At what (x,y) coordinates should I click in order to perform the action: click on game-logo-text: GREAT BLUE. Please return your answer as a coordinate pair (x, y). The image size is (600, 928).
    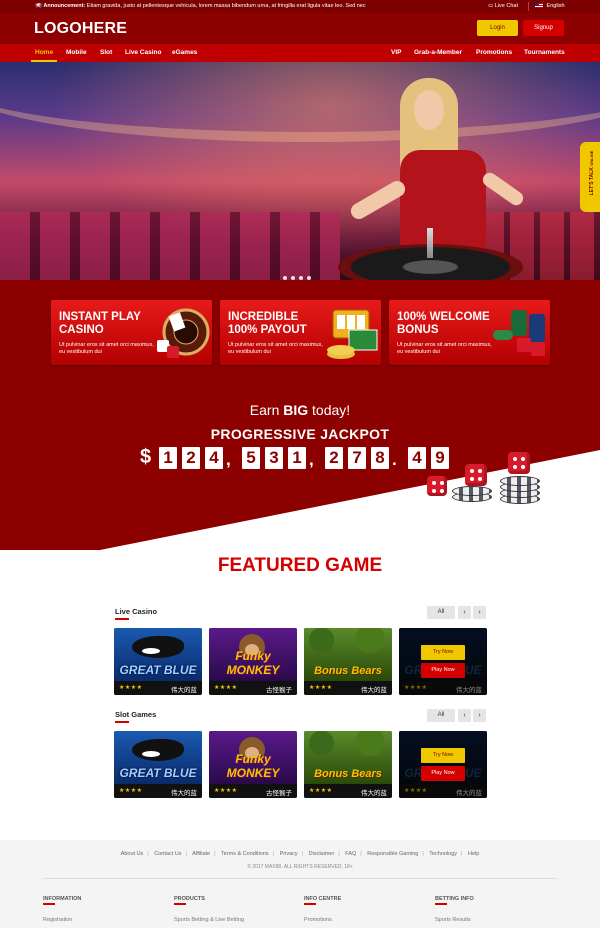
    Looking at the image, I should click on (158, 773).